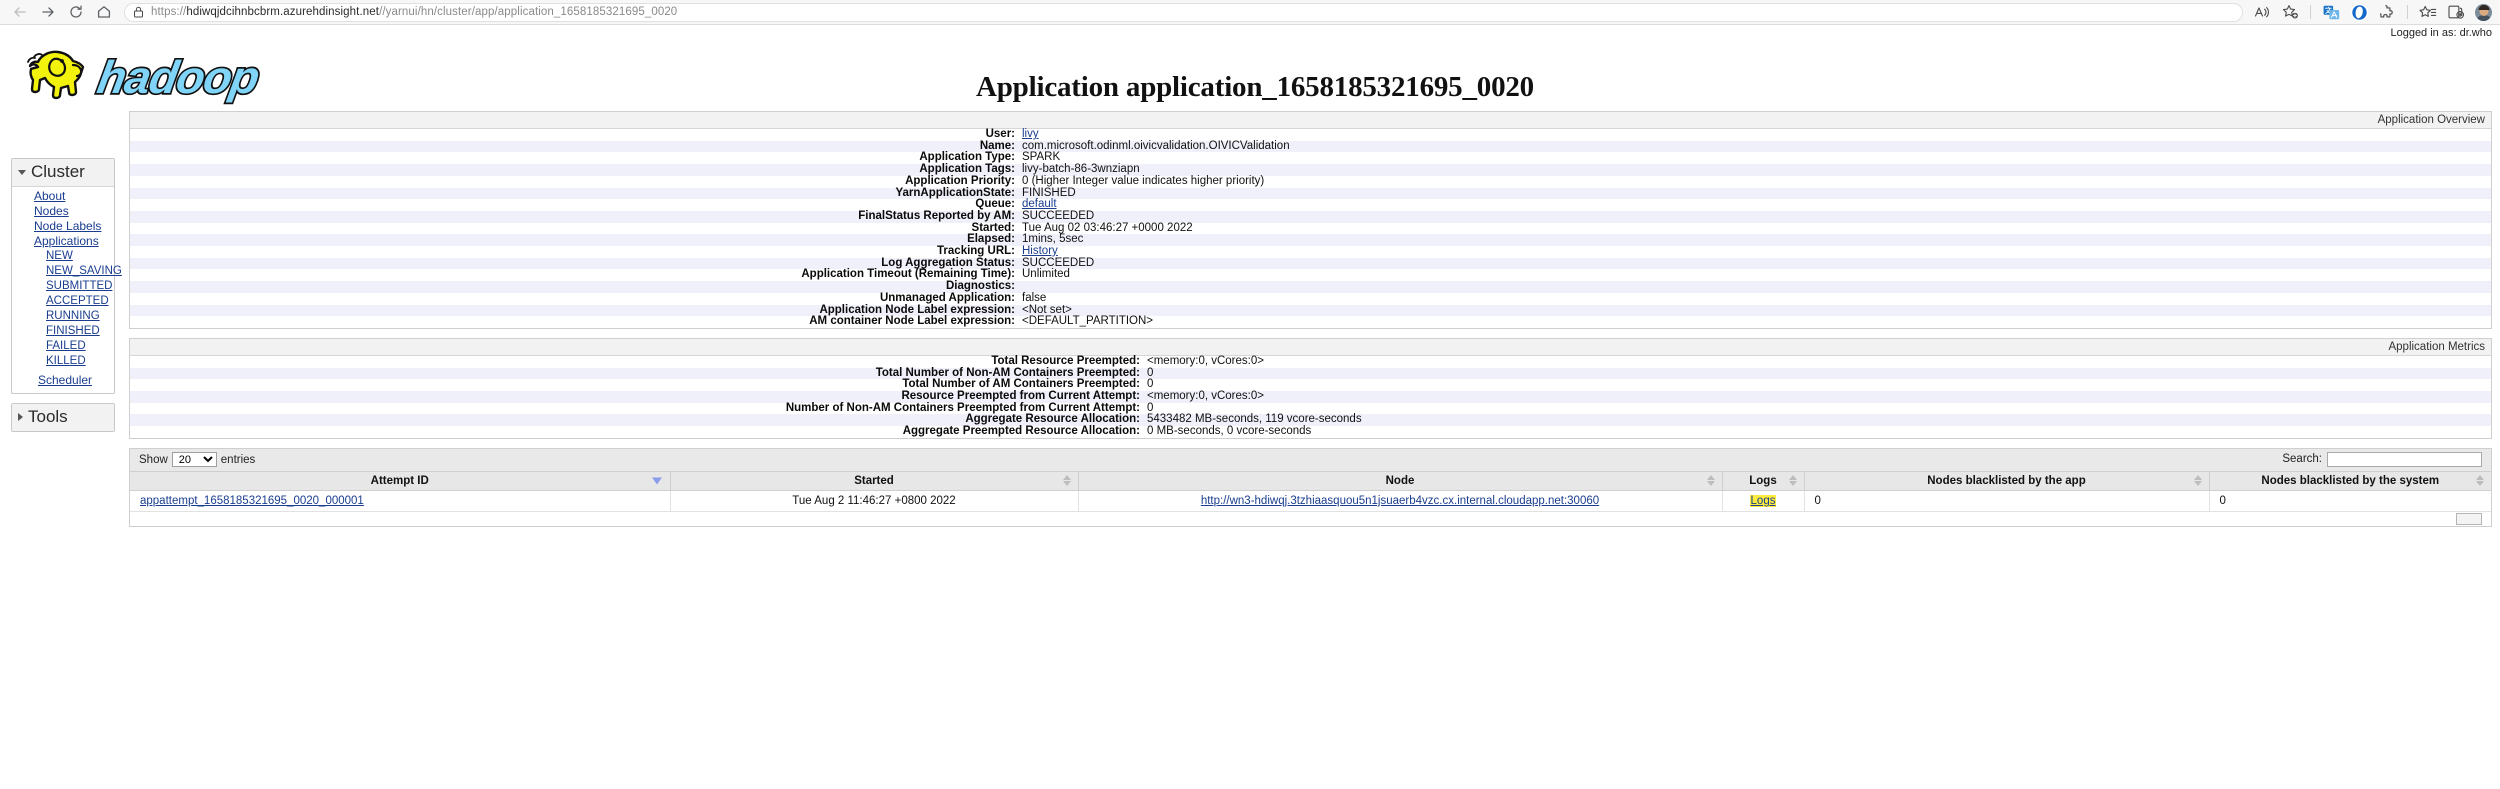 This screenshot has height=789, width=2500. I want to click on sidebar-item-state-accepted: ACCEPTED, so click(63, 301).